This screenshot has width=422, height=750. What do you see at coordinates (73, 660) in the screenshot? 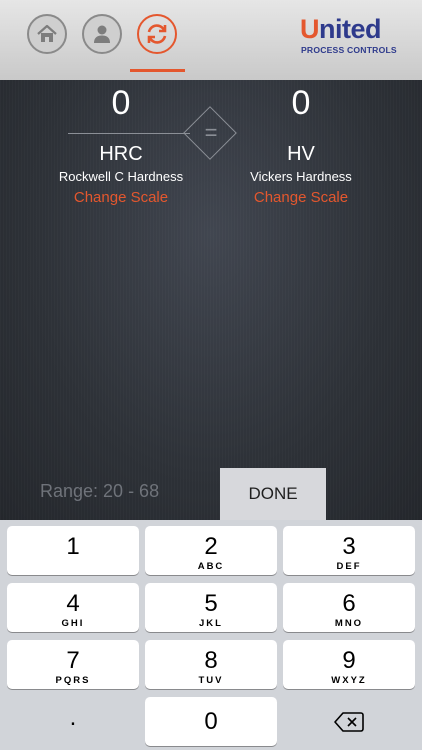
I see `key-digit: 7` at bounding box center [73, 660].